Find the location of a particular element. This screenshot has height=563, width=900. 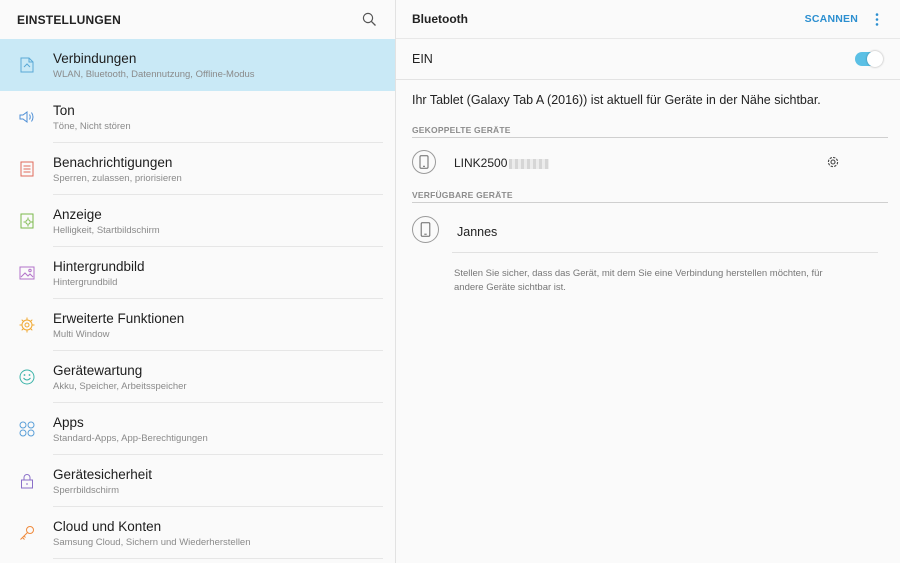

sidebar-header: EINSTELLUNGEN is located at coordinates (197, 19).